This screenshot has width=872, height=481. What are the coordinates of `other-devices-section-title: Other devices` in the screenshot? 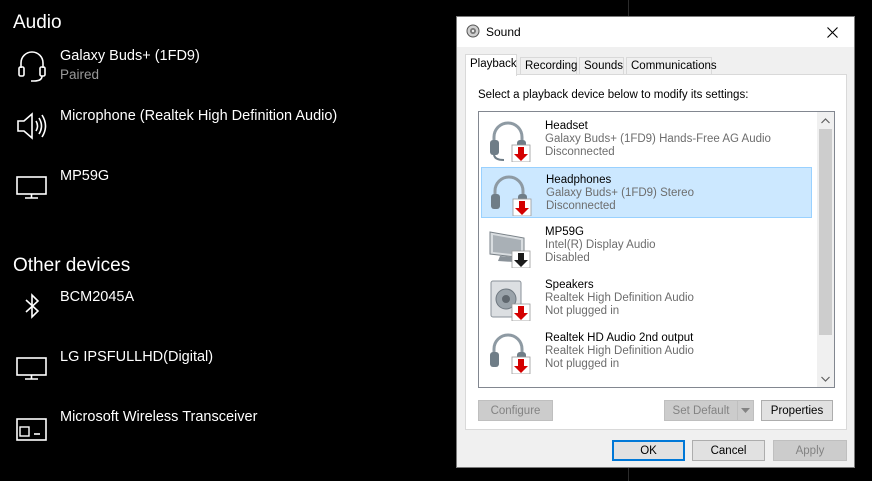 It's located at (72, 265).